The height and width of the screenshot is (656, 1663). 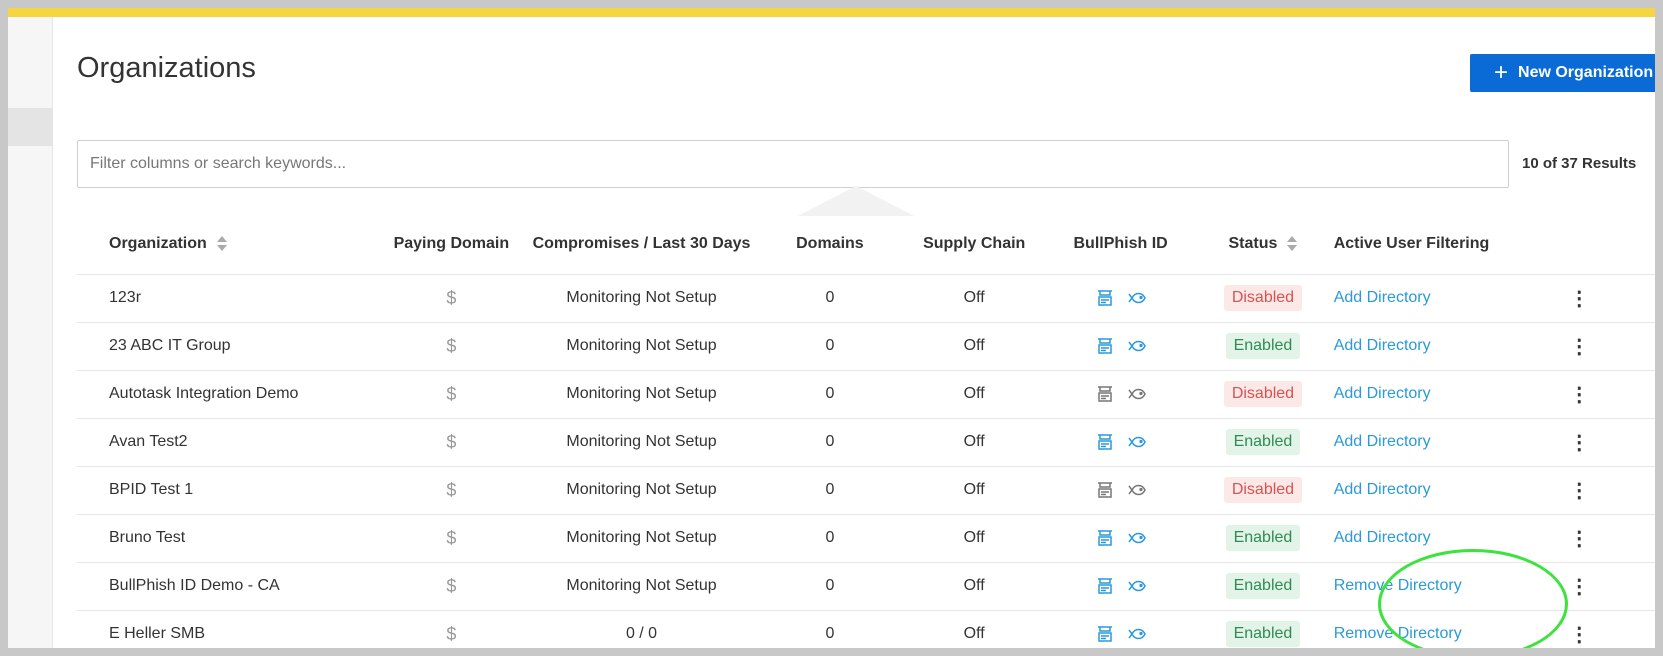 What do you see at coordinates (1413, 245) in the screenshot?
I see `header-active-user-filtering: Active User Filtering` at bounding box center [1413, 245].